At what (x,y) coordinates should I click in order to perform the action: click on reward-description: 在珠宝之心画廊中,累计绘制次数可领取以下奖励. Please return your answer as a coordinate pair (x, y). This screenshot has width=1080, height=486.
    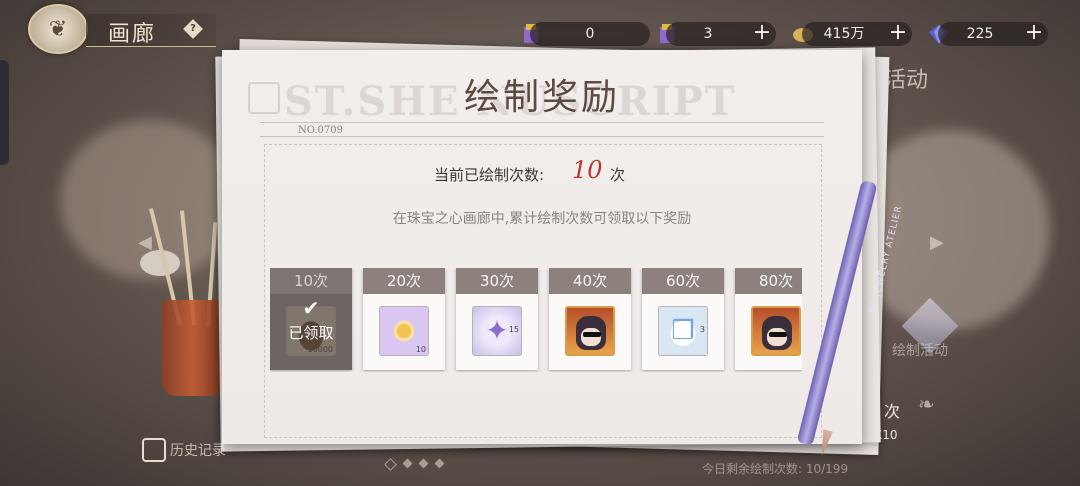
    Looking at the image, I should click on (542, 219).